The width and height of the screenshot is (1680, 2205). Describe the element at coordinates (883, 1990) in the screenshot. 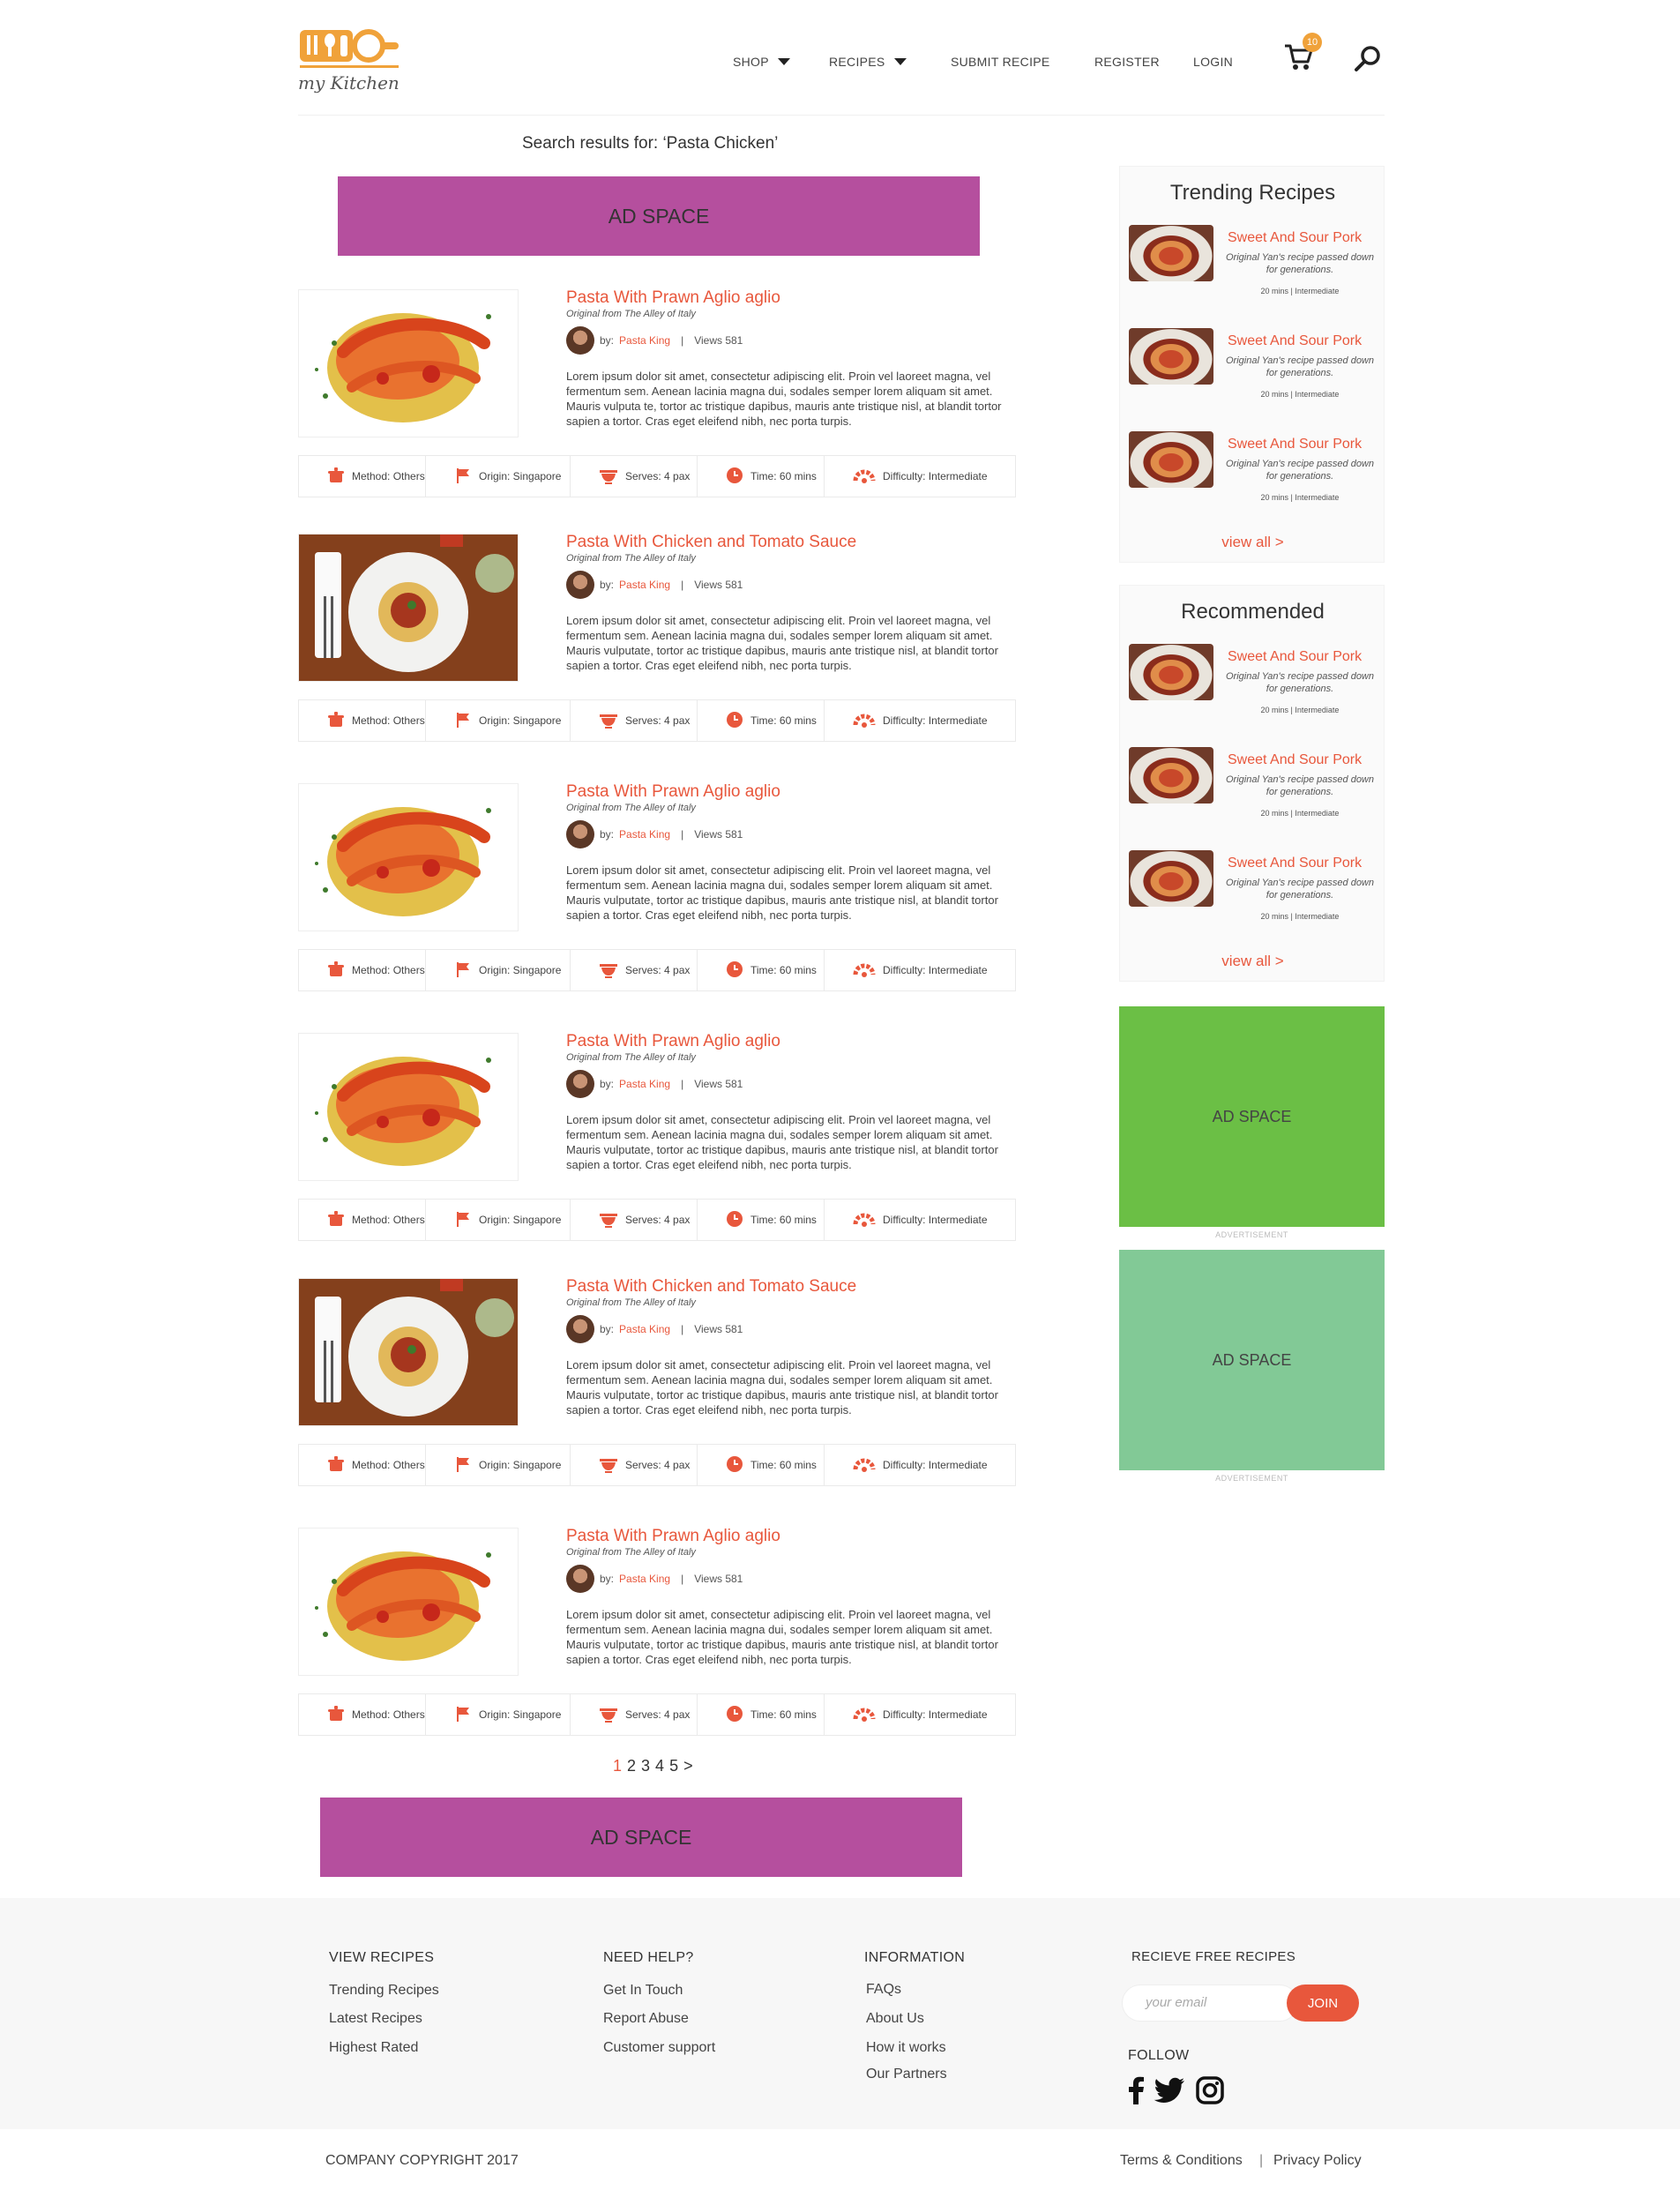

I see `footer-link-faqs: FAQs` at that location.